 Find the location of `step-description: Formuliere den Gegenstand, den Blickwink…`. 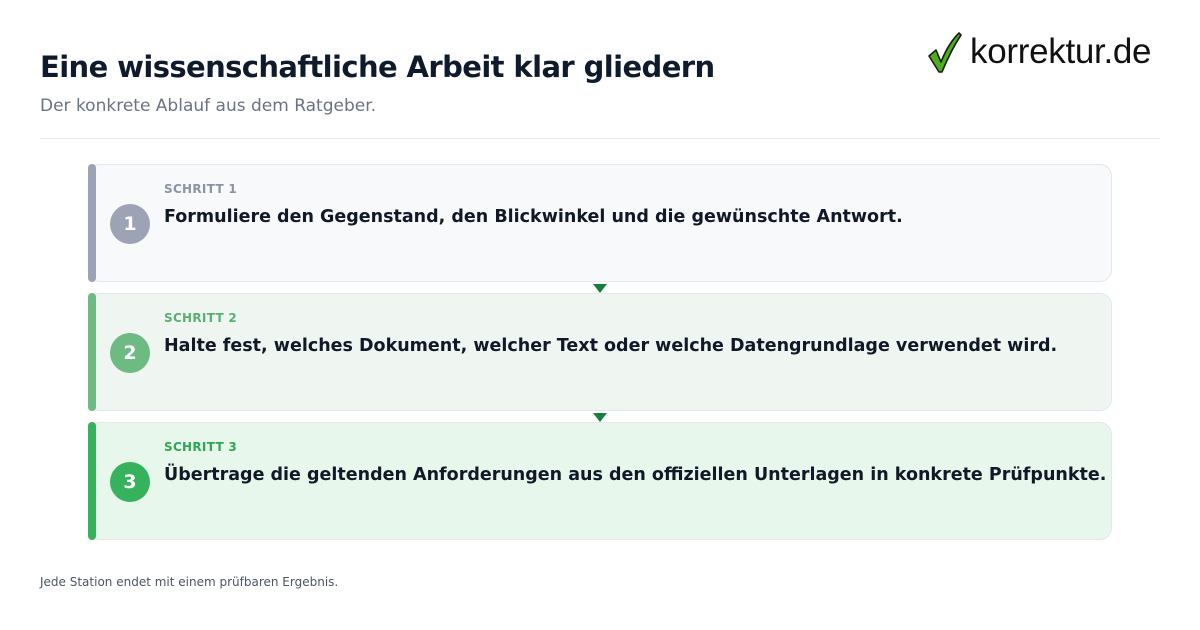

step-description: Formuliere den Gegenstand, den Blickwink… is located at coordinates (533, 217).